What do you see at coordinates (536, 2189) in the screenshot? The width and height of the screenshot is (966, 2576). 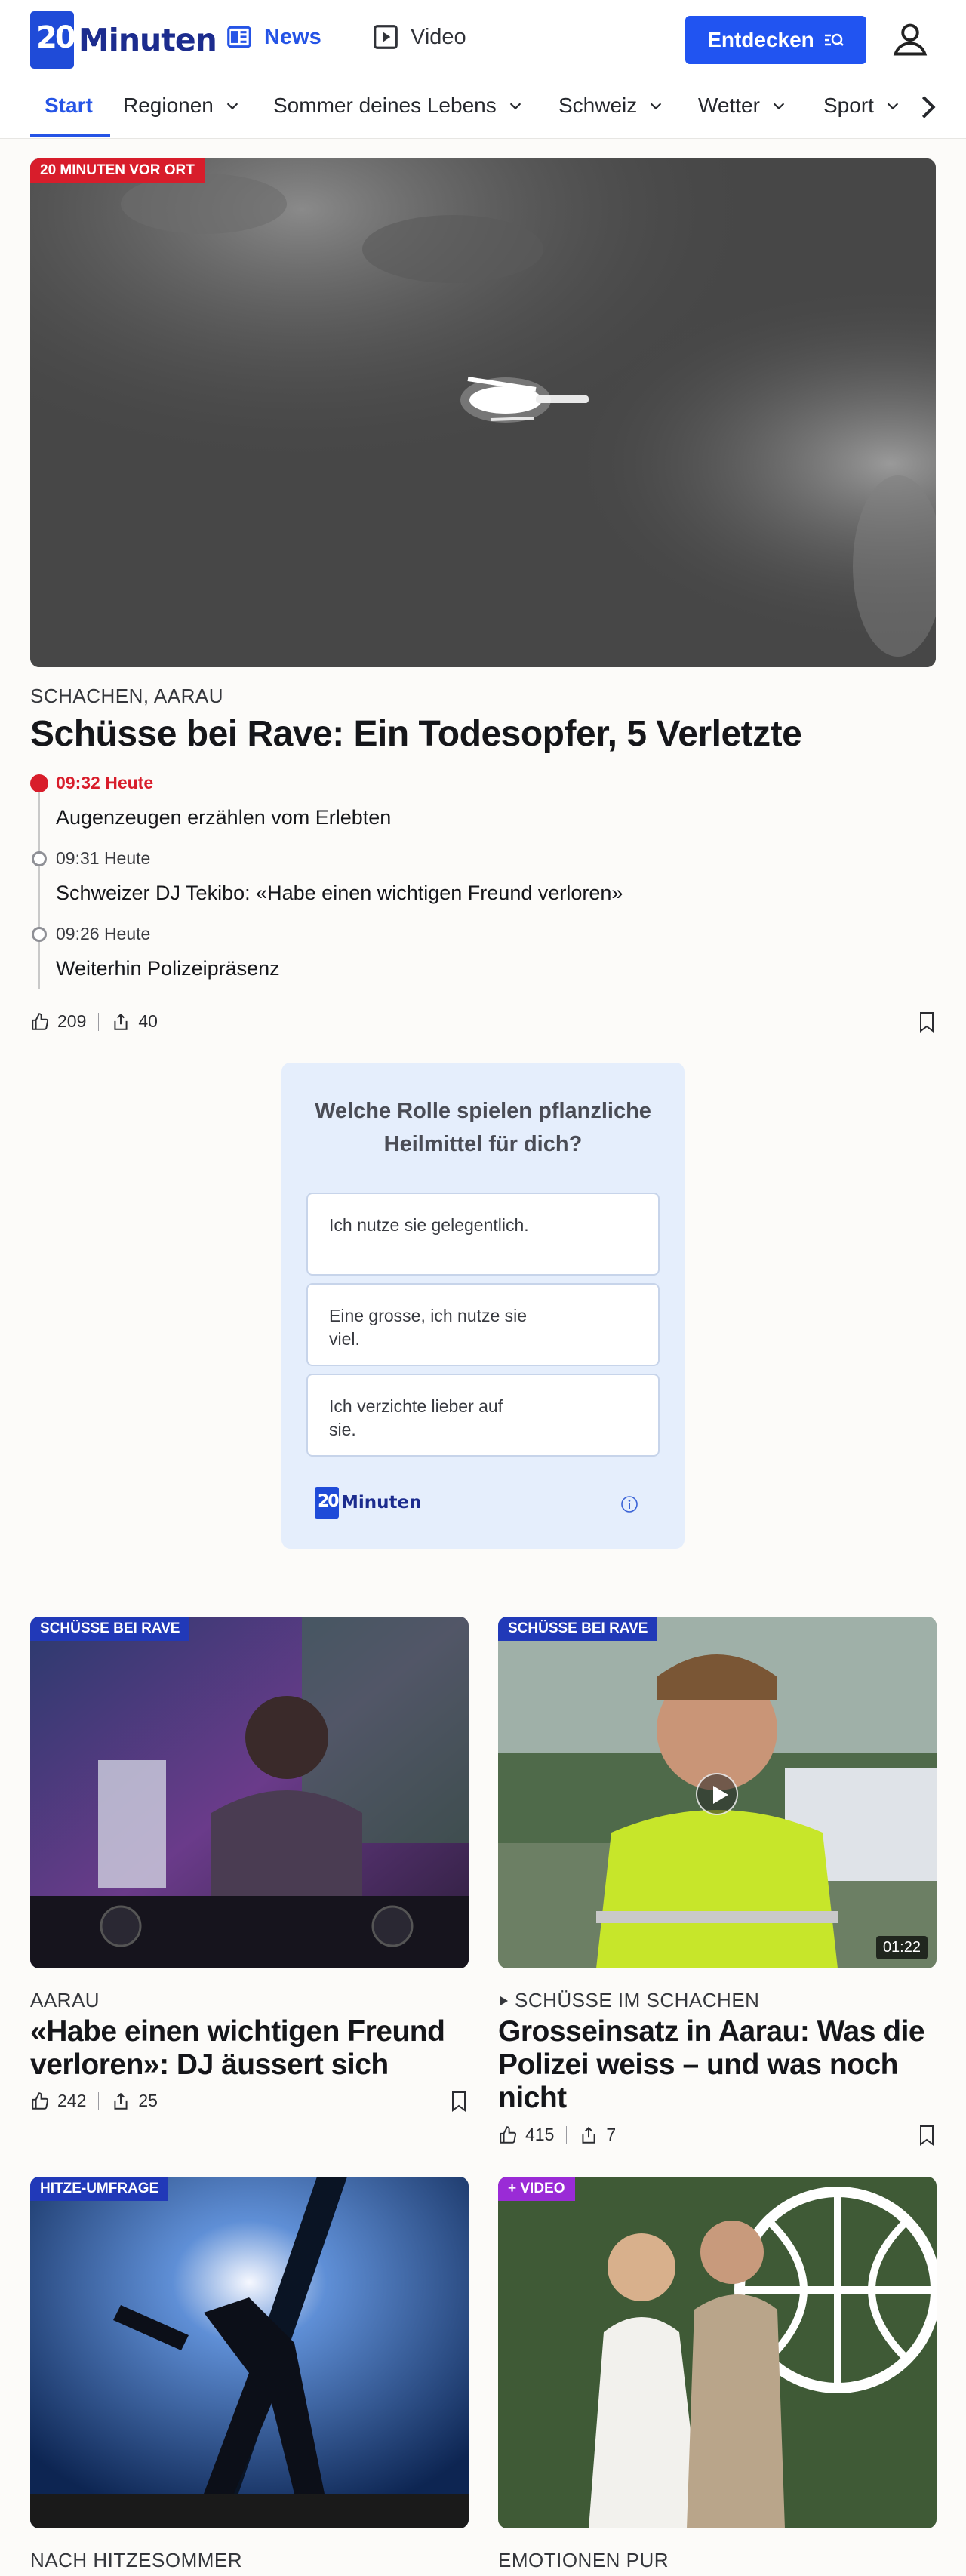 I see `card-tag: + VIDEO` at bounding box center [536, 2189].